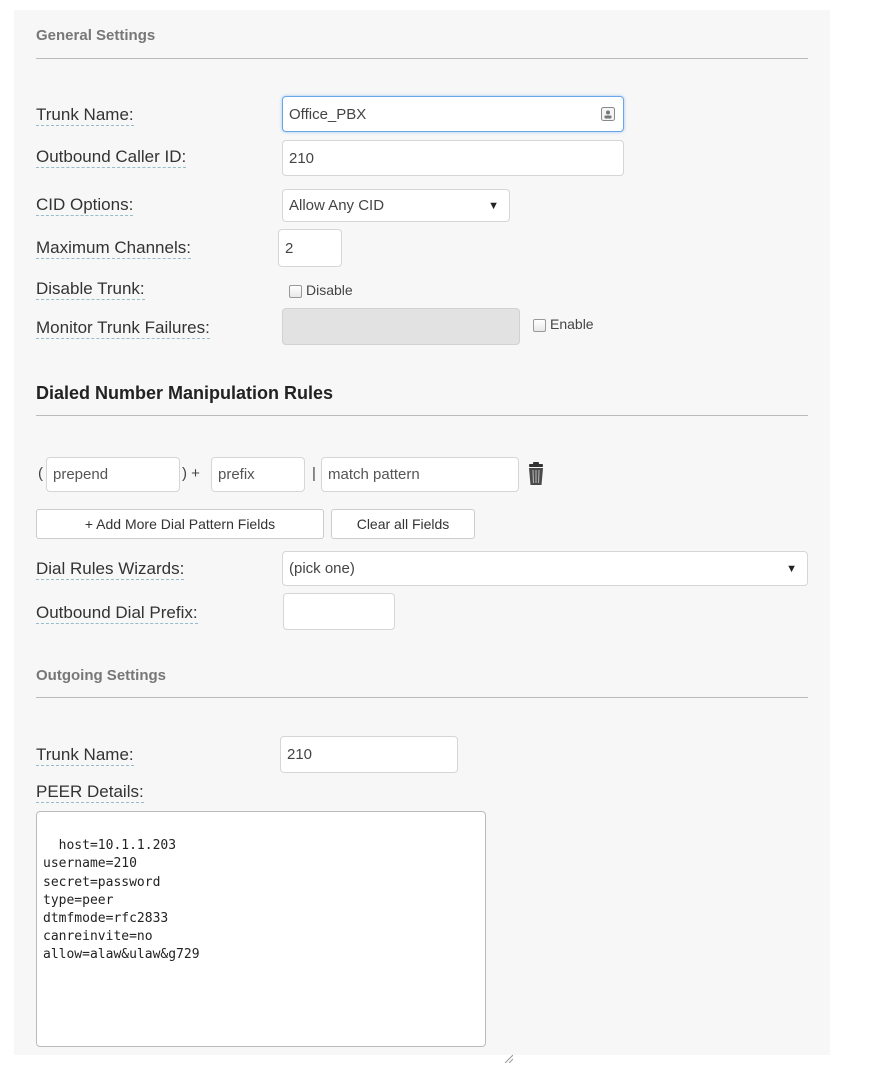 Image resolution: width=886 pixels, height=1088 pixels. What do you see at coordinates (339, 611) in the screenshot?
I see `outbound-dial-prefix-input` at bounding box center [339, 611].